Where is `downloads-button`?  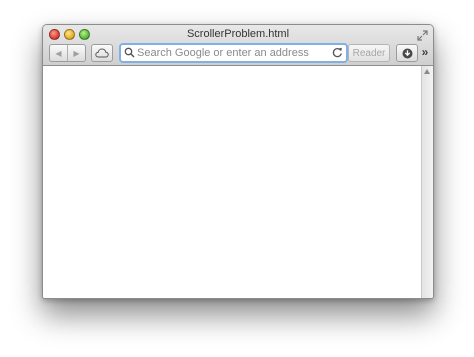 downloads-button is located at coordinates (407, 53).